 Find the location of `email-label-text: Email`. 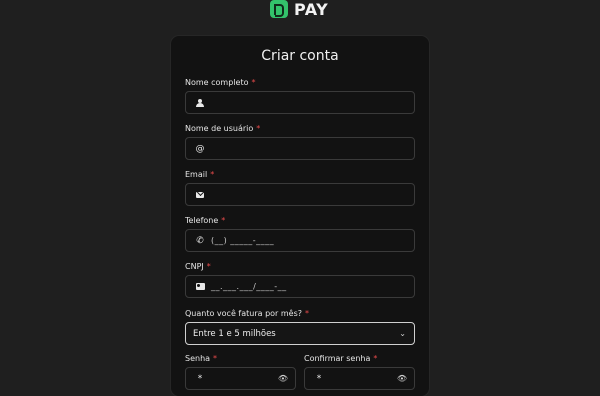

email-label-text: Email is located at coordinates (196, 174).